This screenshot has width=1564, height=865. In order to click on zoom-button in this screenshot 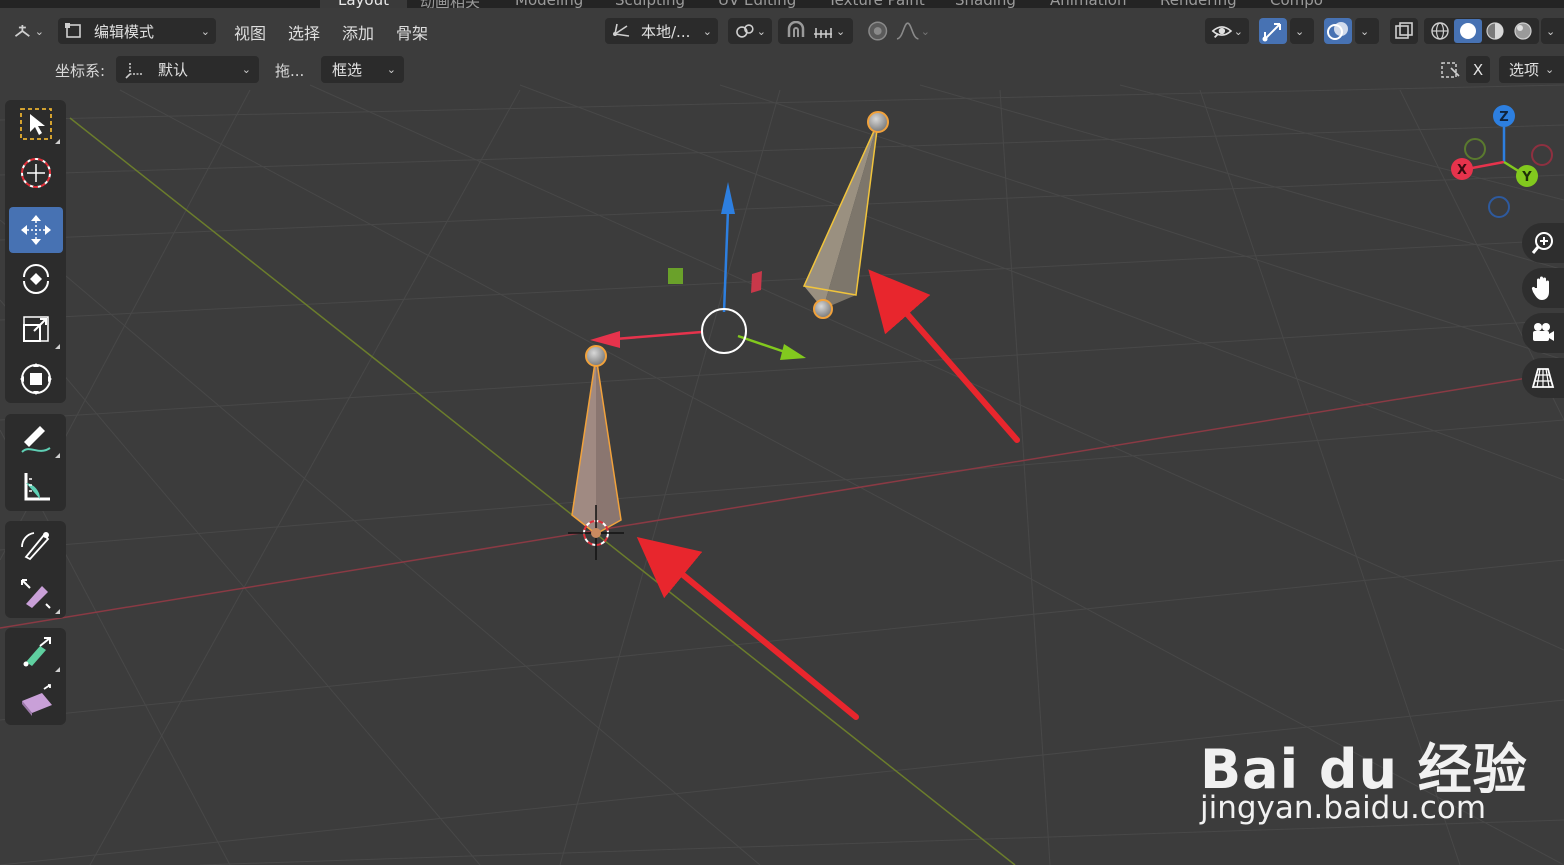, I will do `click(1543, 243)`.